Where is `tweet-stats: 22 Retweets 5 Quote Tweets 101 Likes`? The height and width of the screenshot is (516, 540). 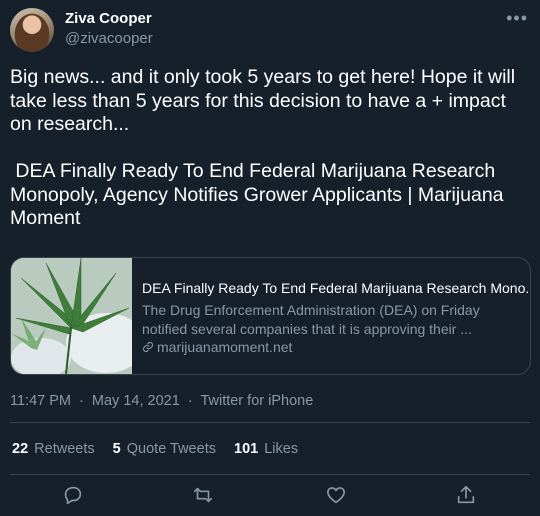 tweet-stats: 22 Retweets 5 Quote Tweets 101 Likes is located at coordinates (162, 449).